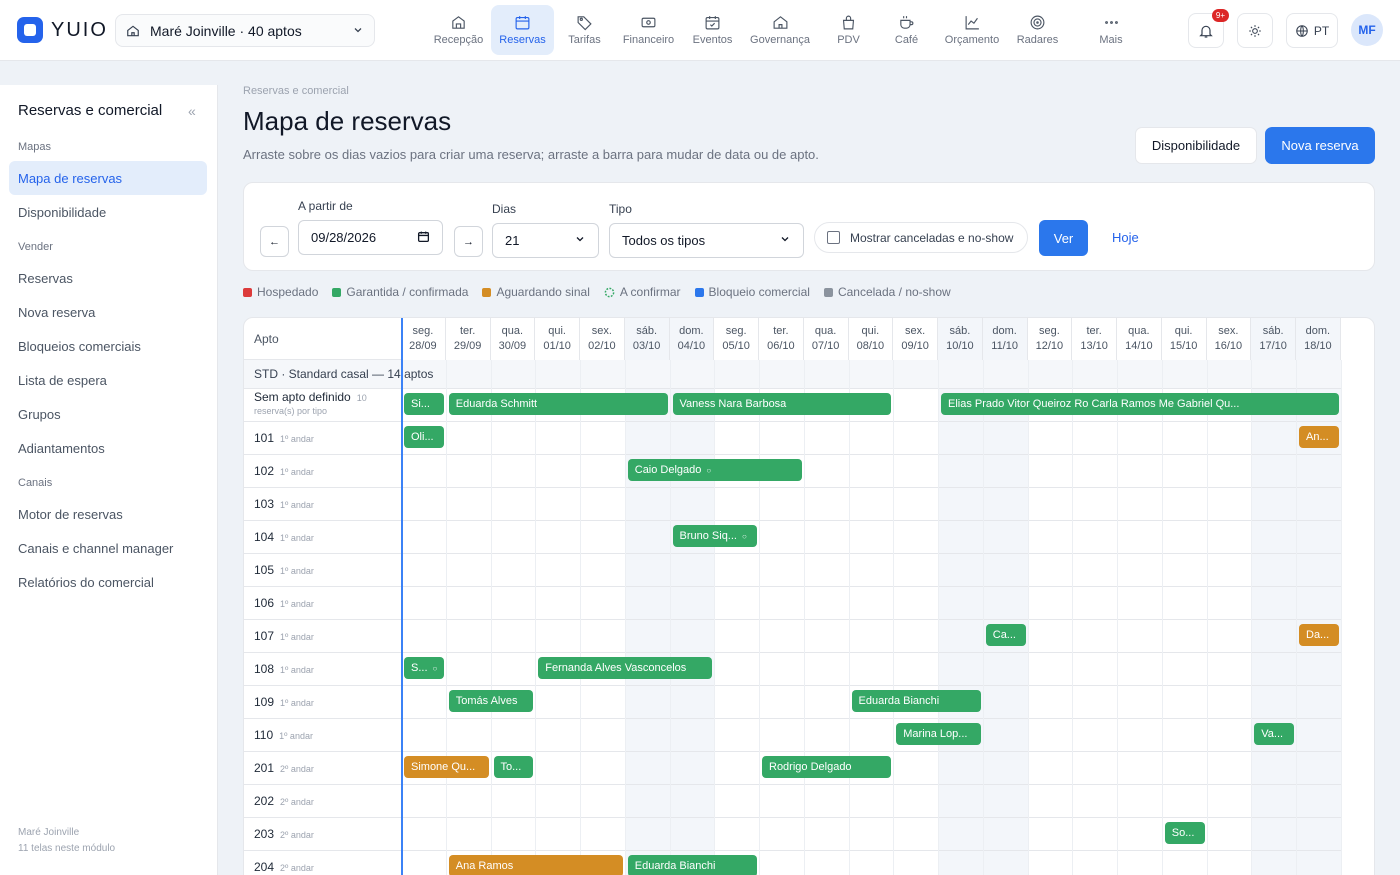 The image size is (1400, 875). What do you see at coordinates (1320, 145) in the screenshot?
I see `new-reservation-button: Nova reserva` at bounding box center [1320, 145].